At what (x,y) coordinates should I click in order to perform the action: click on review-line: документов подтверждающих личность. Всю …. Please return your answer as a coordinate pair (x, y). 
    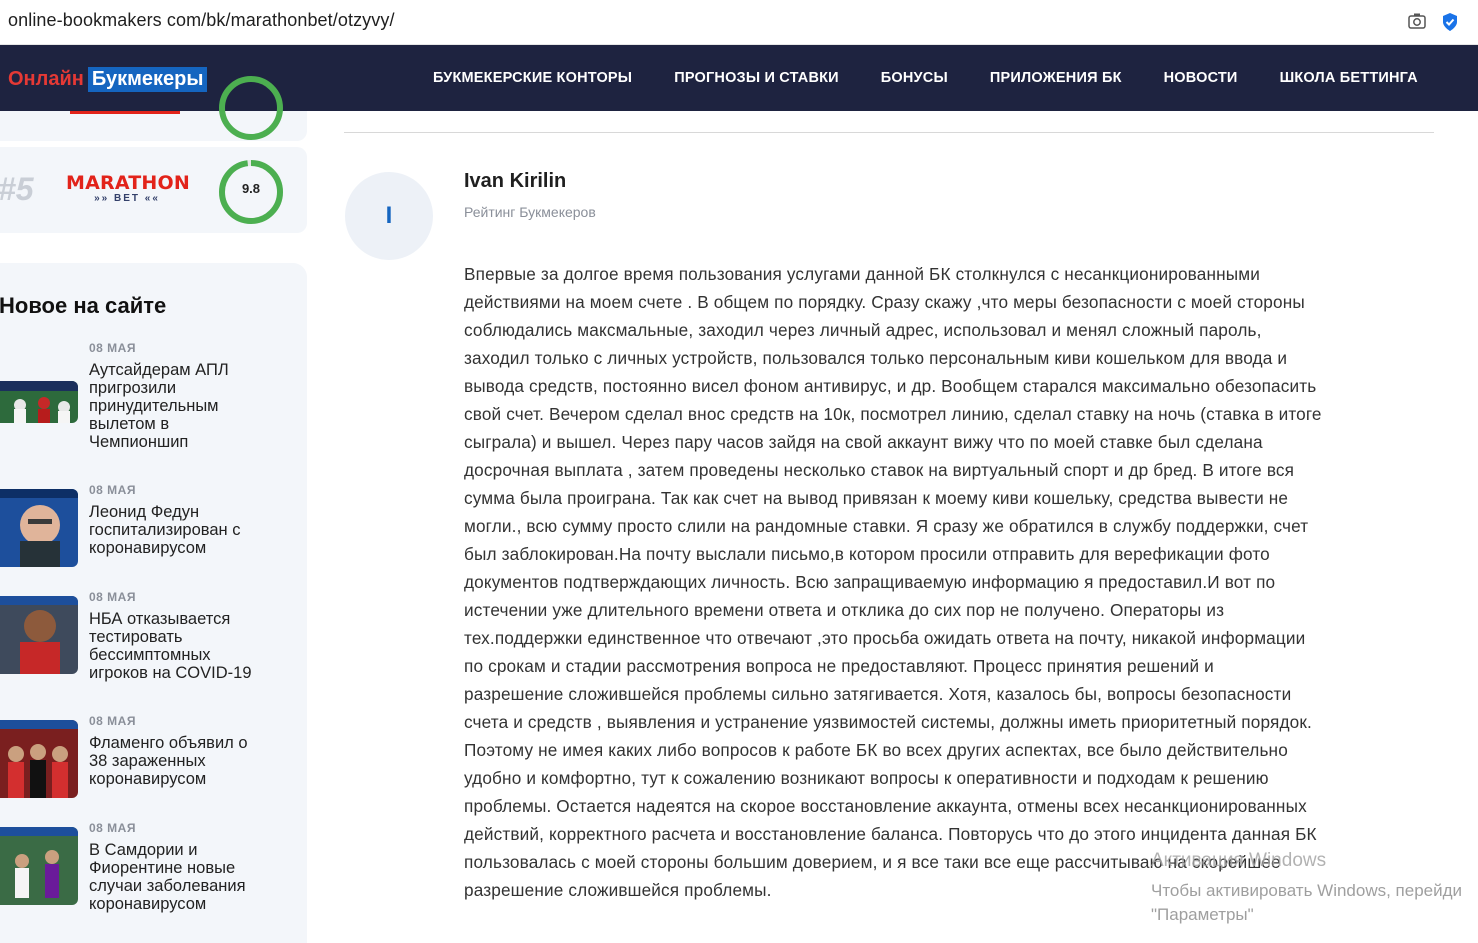
    Looking at the image, I should click on (870, 582).